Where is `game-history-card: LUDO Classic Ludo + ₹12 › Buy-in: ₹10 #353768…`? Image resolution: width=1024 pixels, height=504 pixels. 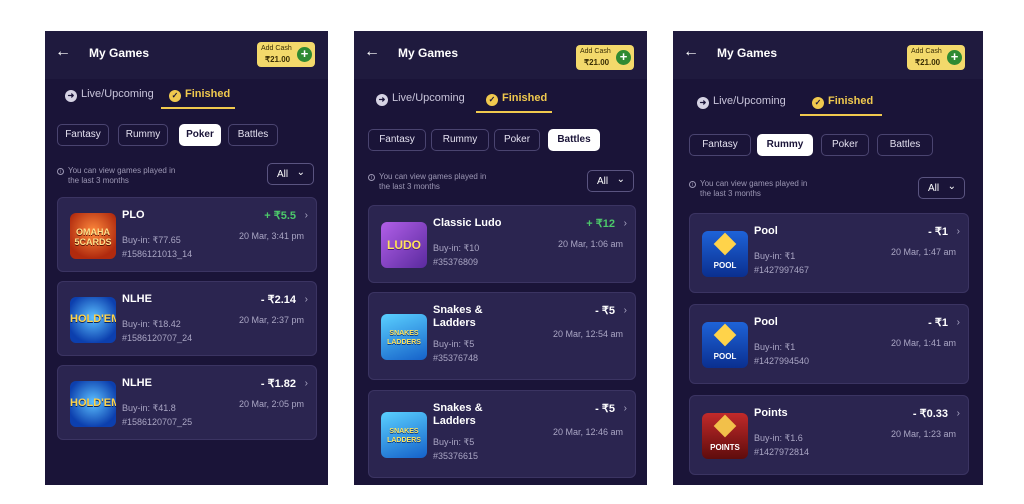 game-history-card: LUDO Classic Ludo + ₹12 › Buy-in: ₹10 #353768… is located at coordinates (502, 244).